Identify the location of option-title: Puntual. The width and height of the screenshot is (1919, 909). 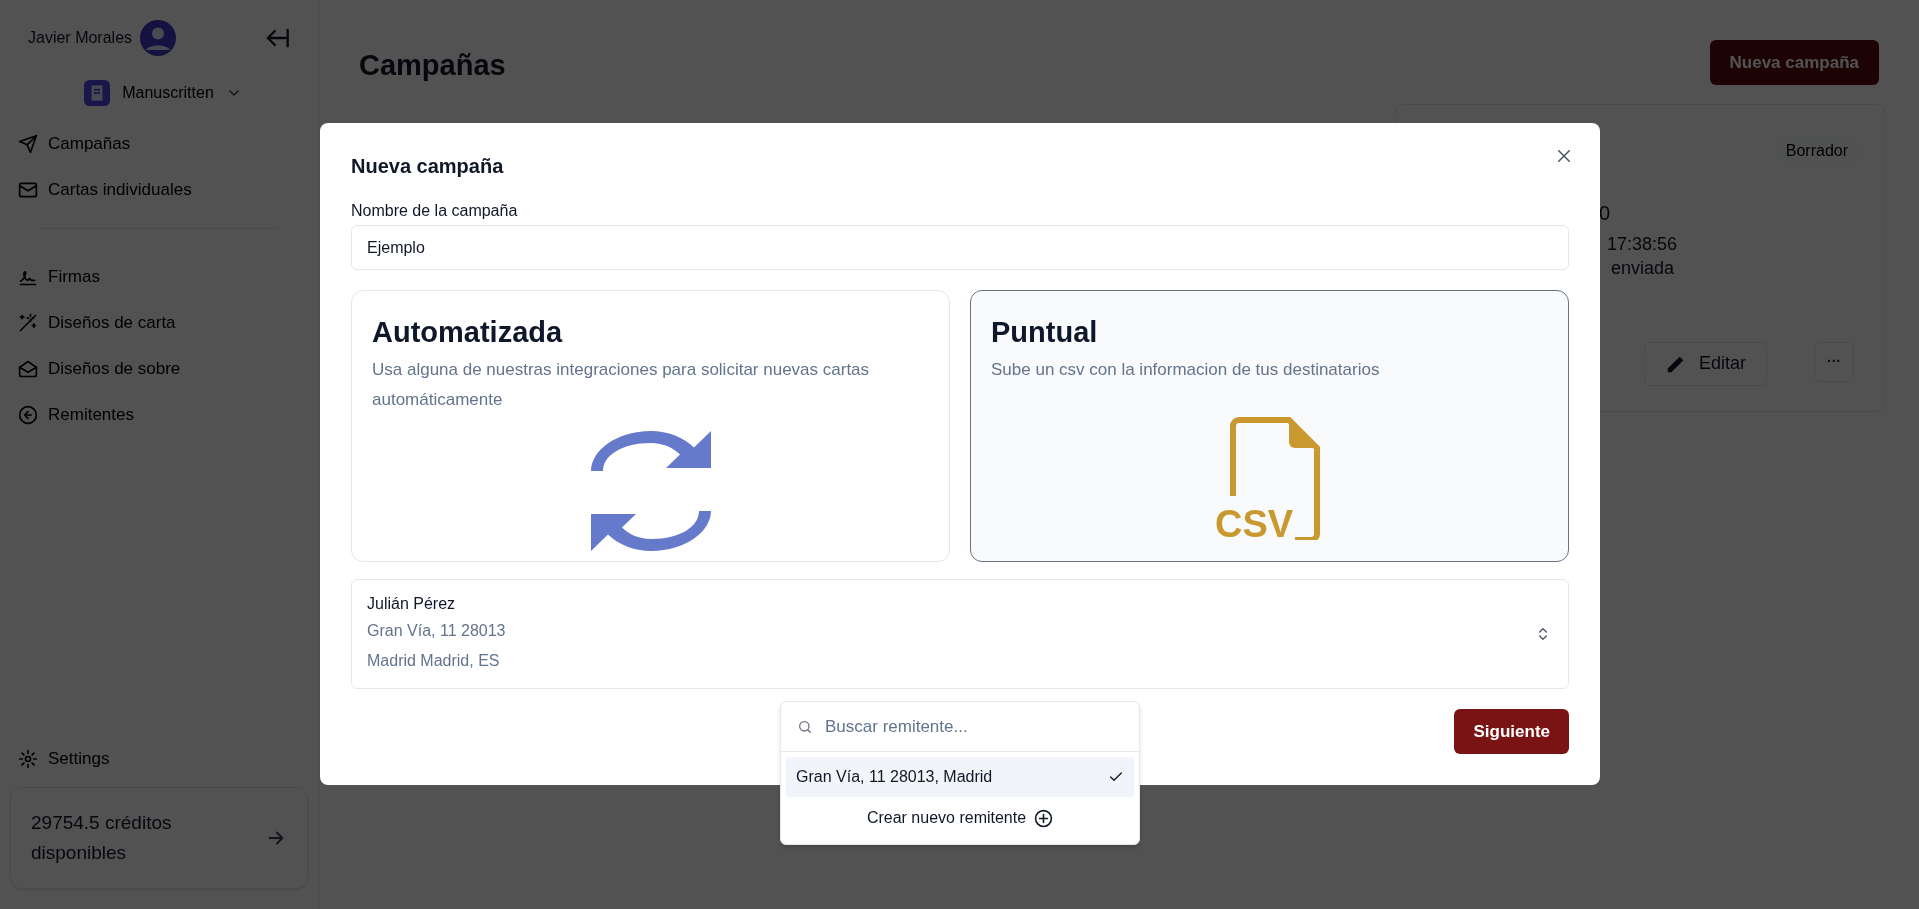
(1045, 332).